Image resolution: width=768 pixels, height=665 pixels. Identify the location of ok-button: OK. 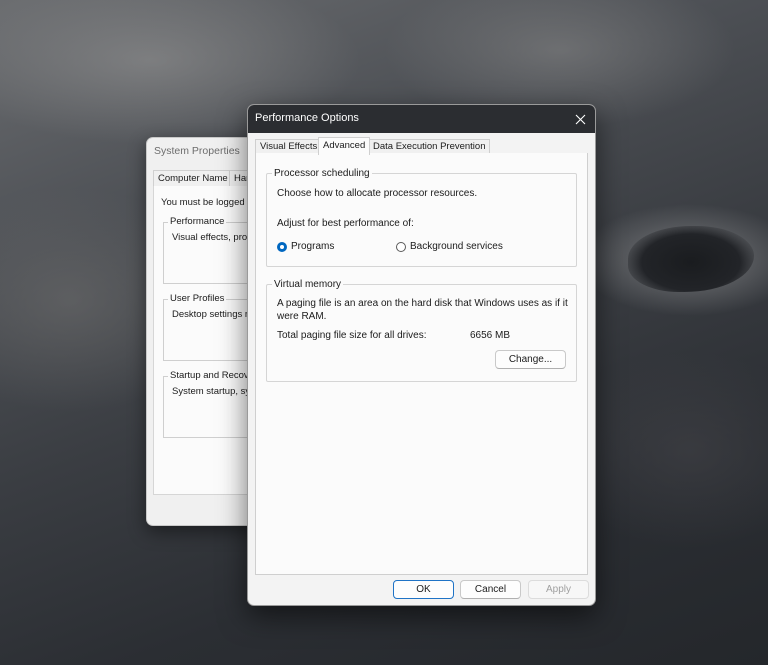
(423, 589).